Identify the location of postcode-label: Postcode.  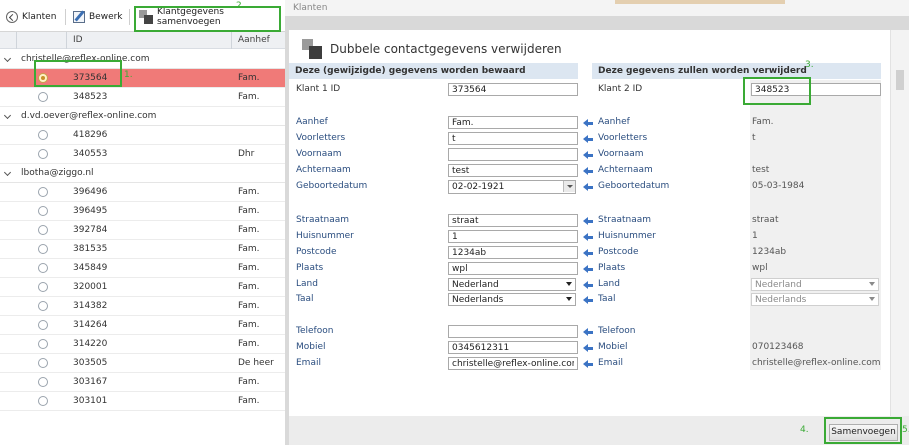
(316, 252).